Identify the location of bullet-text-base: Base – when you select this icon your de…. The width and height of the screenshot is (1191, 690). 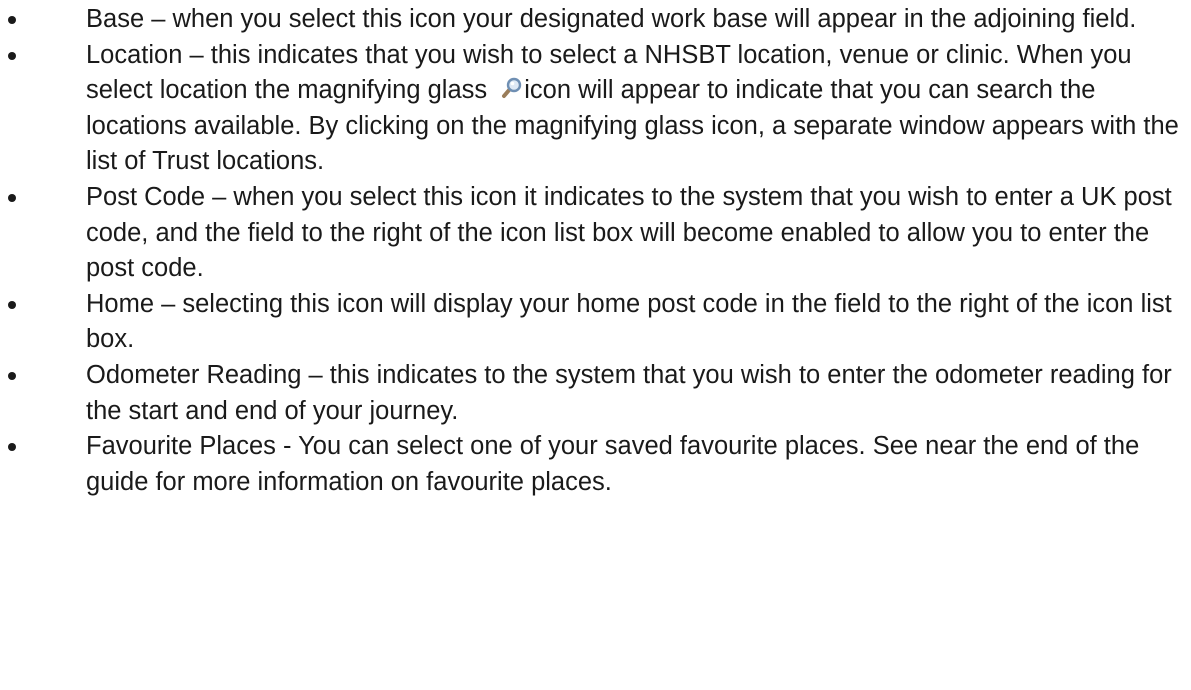
(611, 19).